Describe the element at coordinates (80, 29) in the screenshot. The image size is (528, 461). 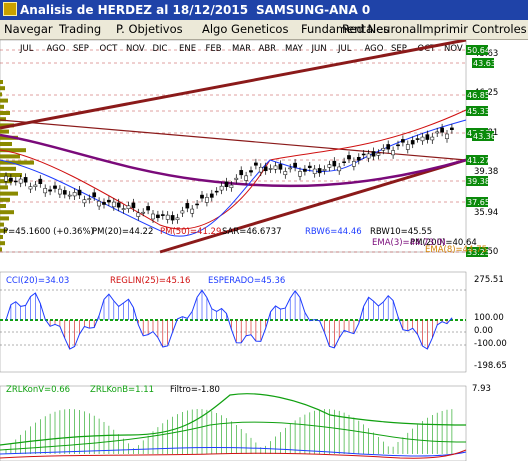
I see `menu-trading: Trading` at that location.